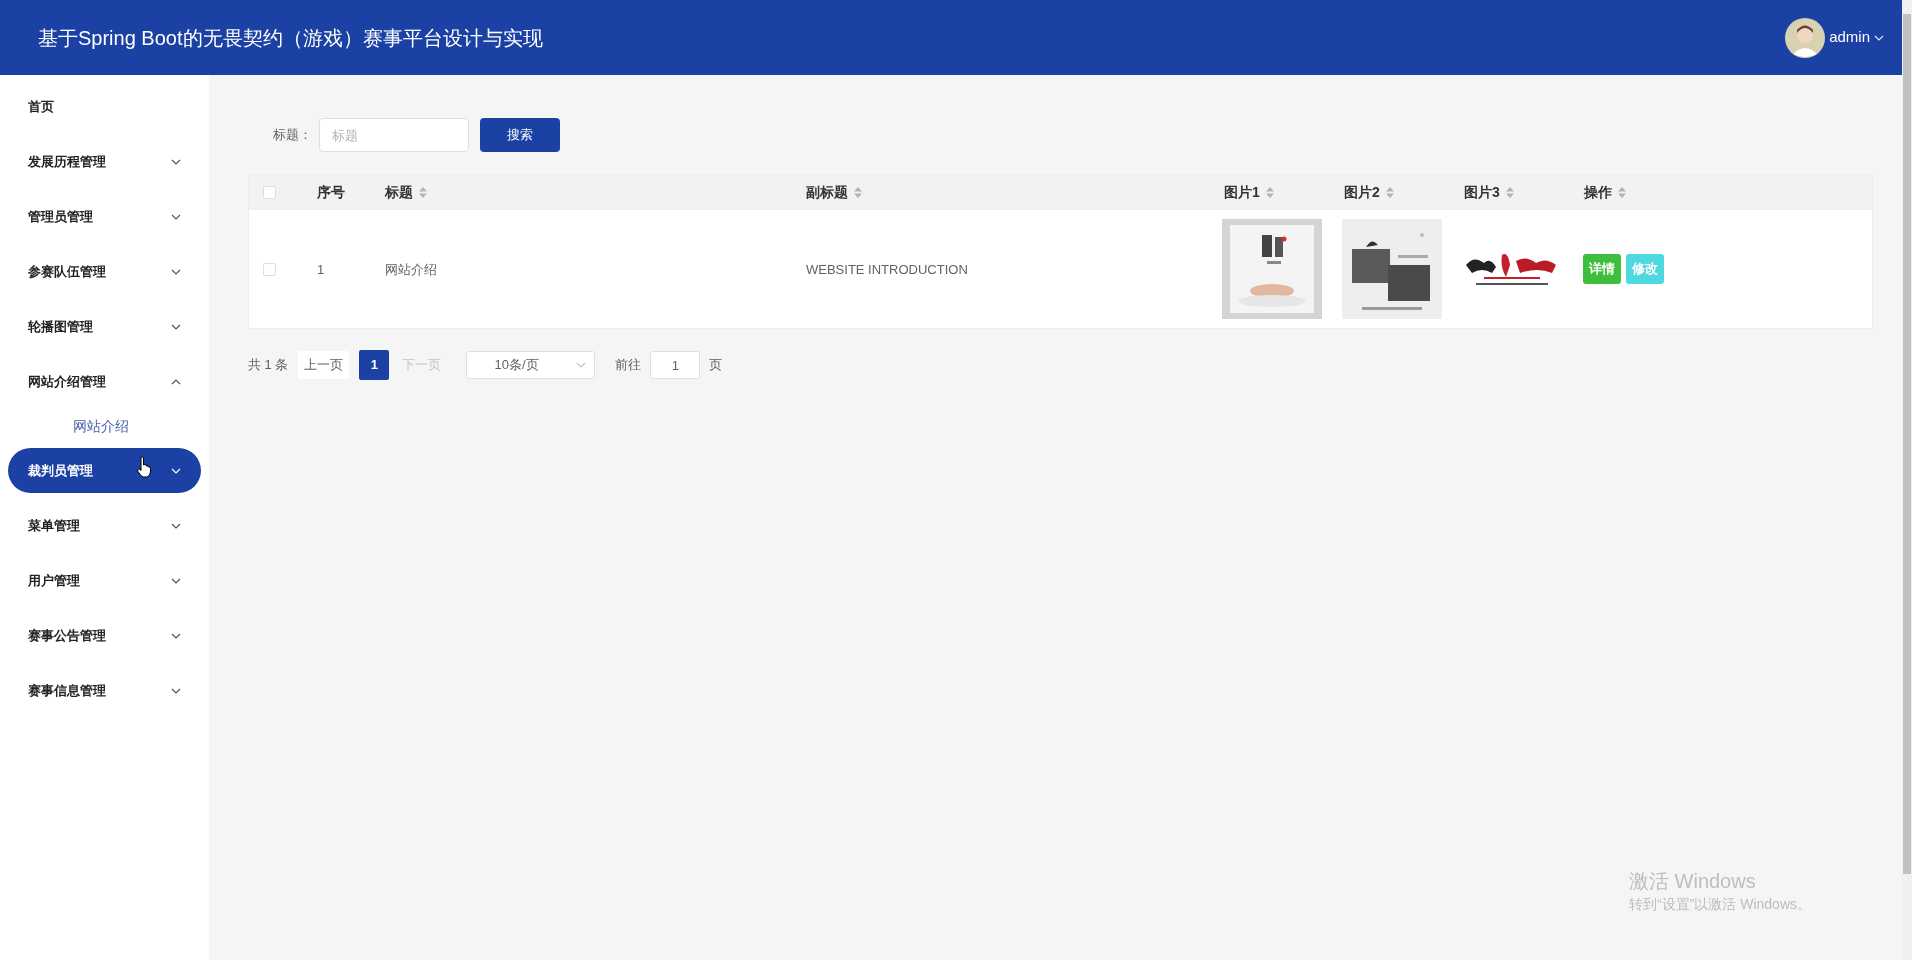 The height and width of the screenshot is (960, 1912). I want to click on hand-cursor-icon, so click(144, 467).